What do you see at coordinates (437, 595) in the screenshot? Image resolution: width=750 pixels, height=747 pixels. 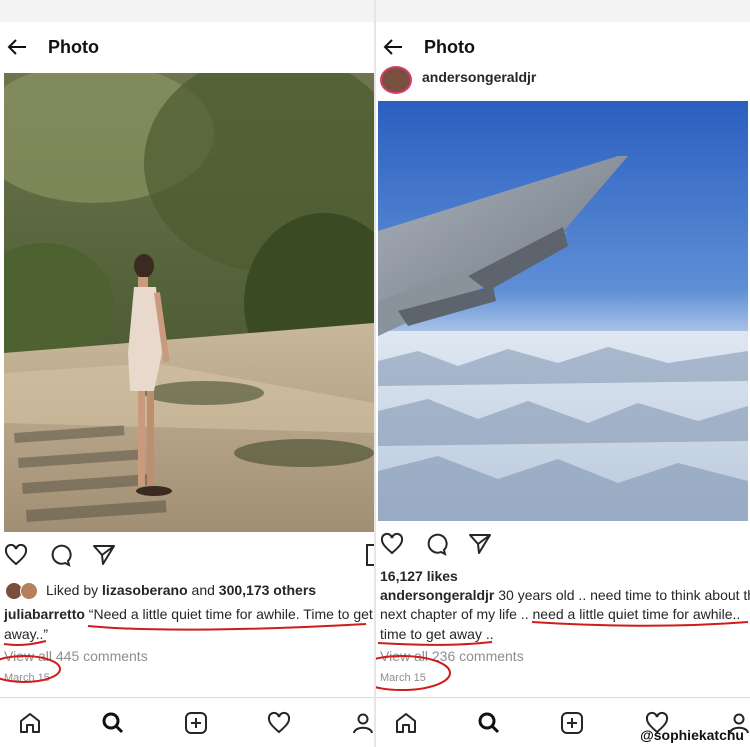 I see `caption-username: andersongeraldjr` at bounding box center [437, 595].